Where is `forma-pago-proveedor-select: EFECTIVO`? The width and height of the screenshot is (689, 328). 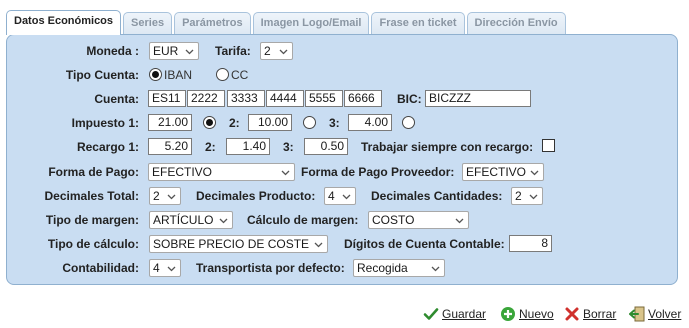
forma-pago-proveedor-select: EFECTIVO is located at coordinates (503, 172).